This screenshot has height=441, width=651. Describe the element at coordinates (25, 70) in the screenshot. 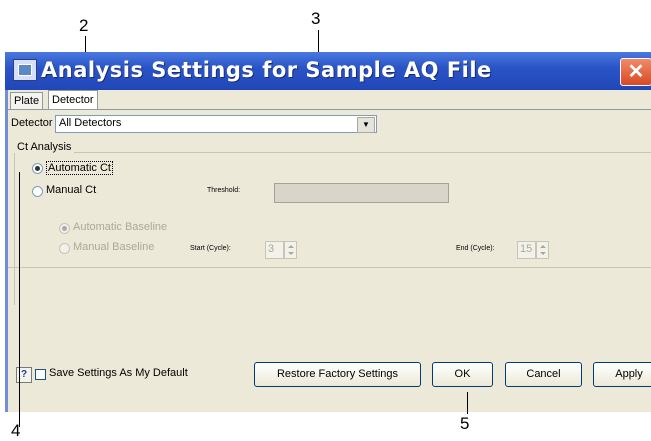

I see `app-icon` at that location.